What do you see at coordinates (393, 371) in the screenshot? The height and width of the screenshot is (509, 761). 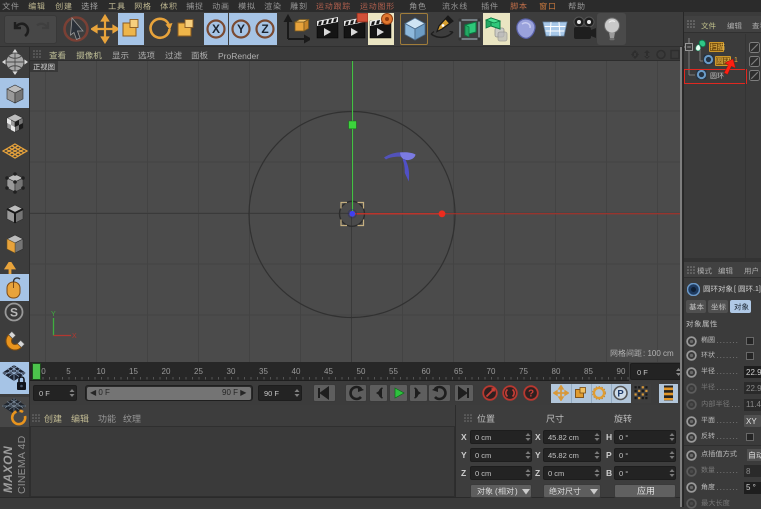 I see `svg-text: 55` at bounding box center [393, 371].